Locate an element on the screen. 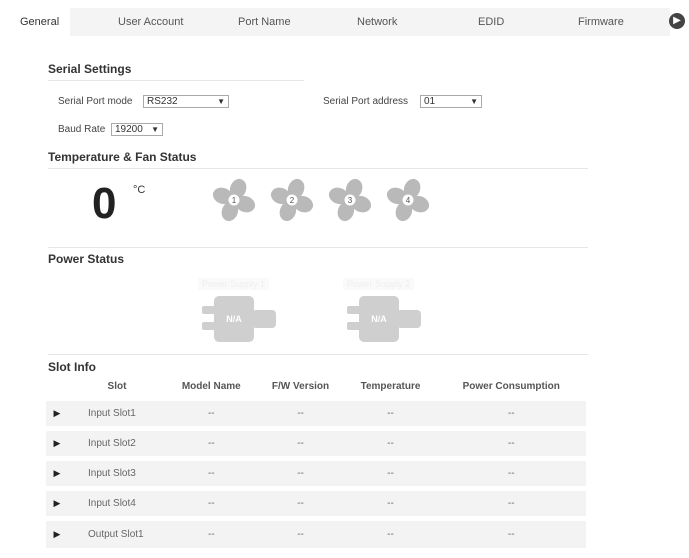 This screenshot has width=689, height=558. slot-name-cell: Input Slot1 is located at coordinates (117, 411).